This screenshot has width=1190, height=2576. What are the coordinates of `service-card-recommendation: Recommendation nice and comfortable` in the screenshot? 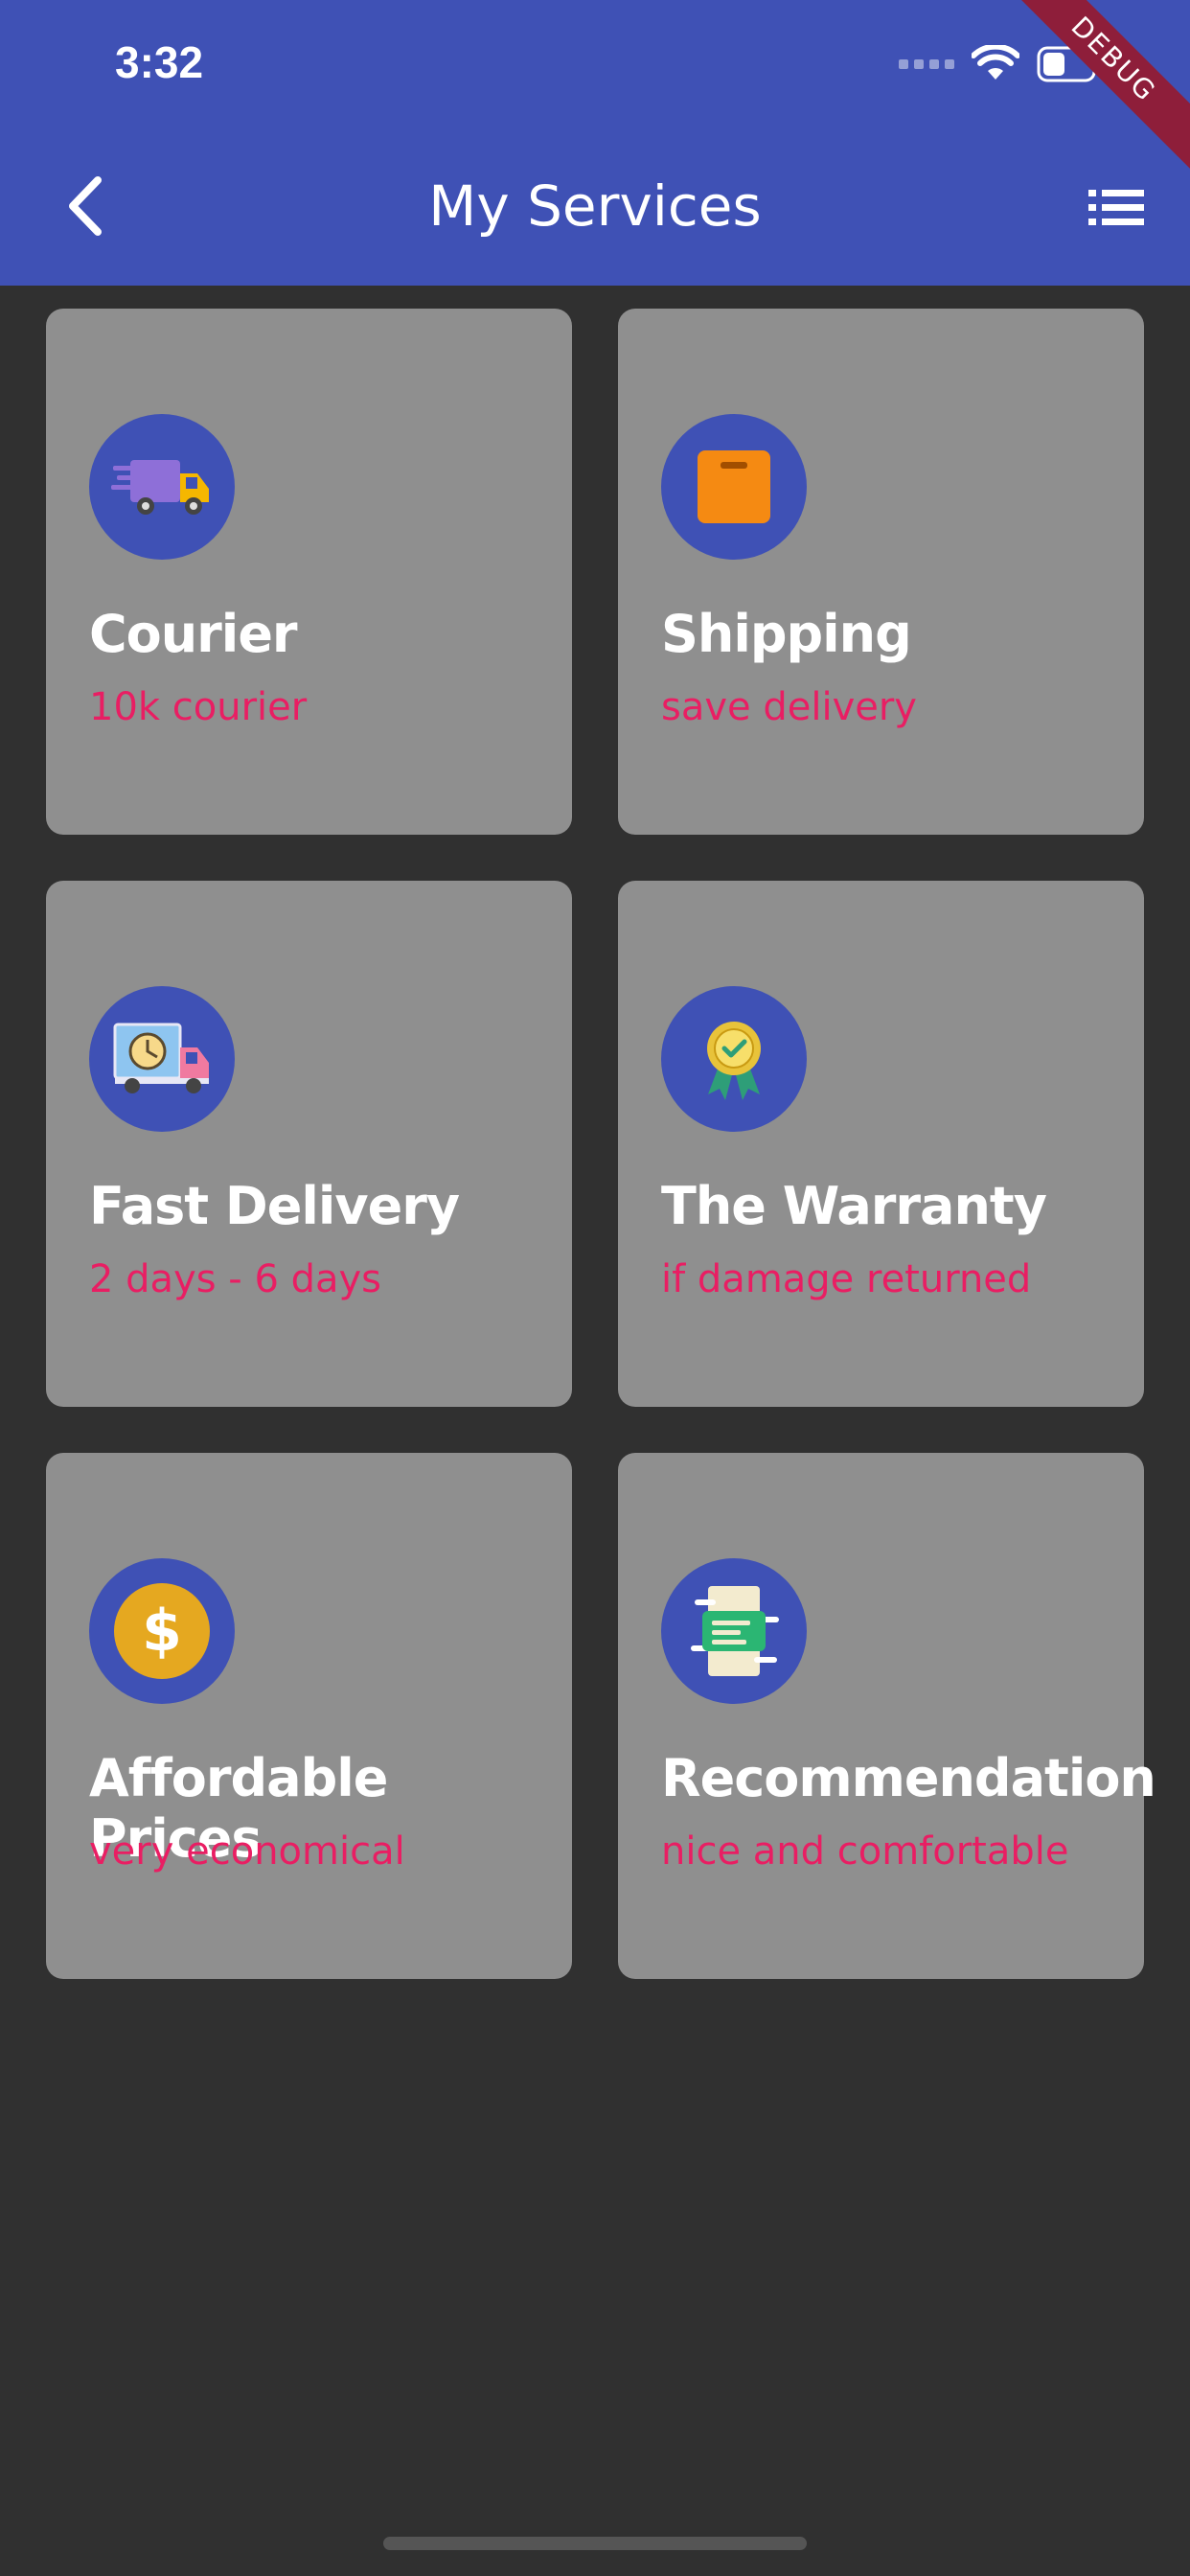 It's located at (887, 1716).